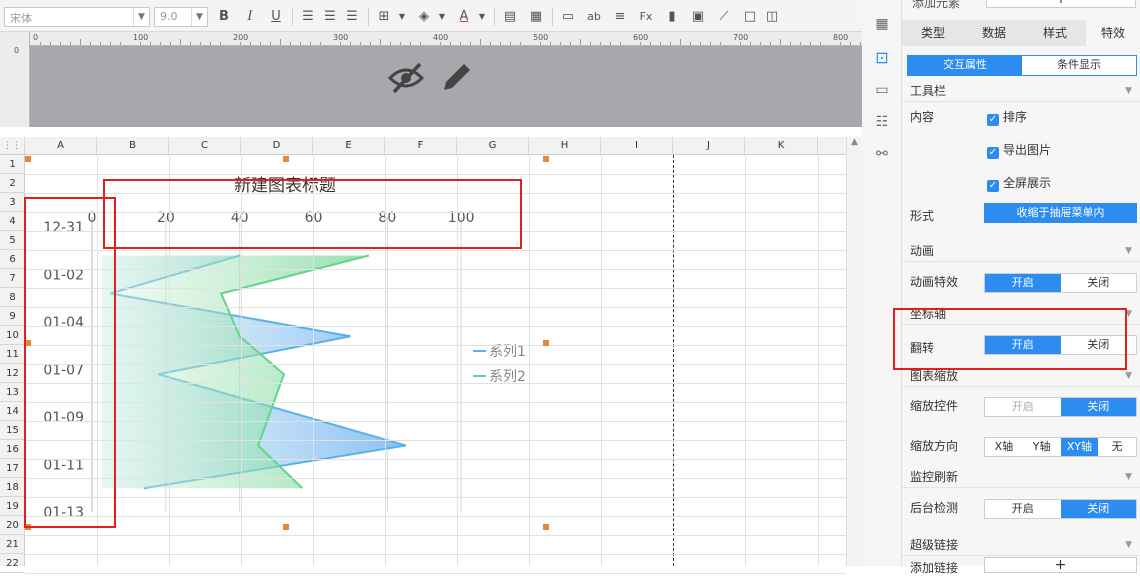 This screenshot has height=576, width=1140. I want to click on font-size-select: 9.0 ▼, so click(181, 17).